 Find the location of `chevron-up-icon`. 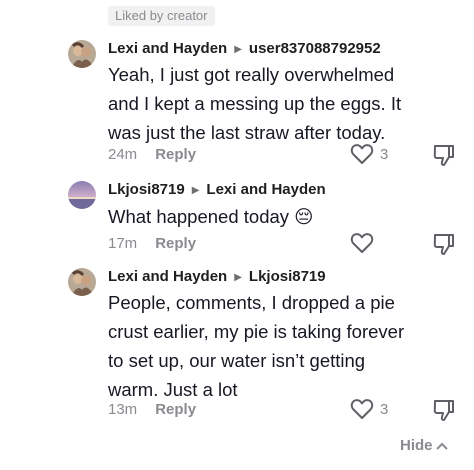

chevron-up-icon is located at coordinates (441, 446).